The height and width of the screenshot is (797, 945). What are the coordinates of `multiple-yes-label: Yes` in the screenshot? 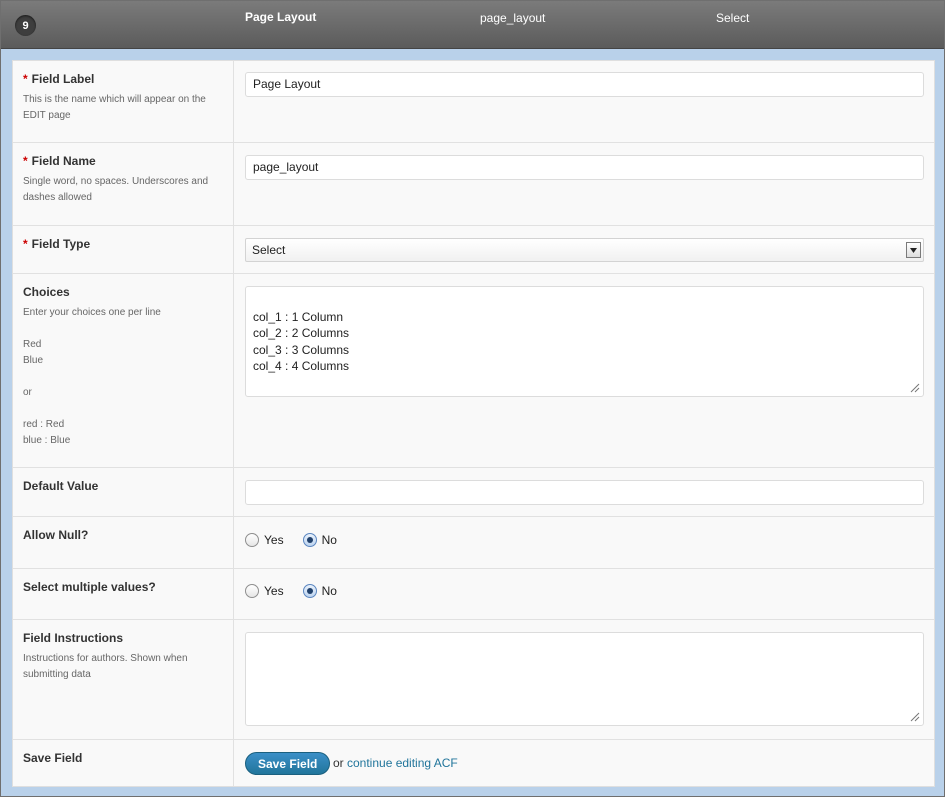 It's located at (274, 591).